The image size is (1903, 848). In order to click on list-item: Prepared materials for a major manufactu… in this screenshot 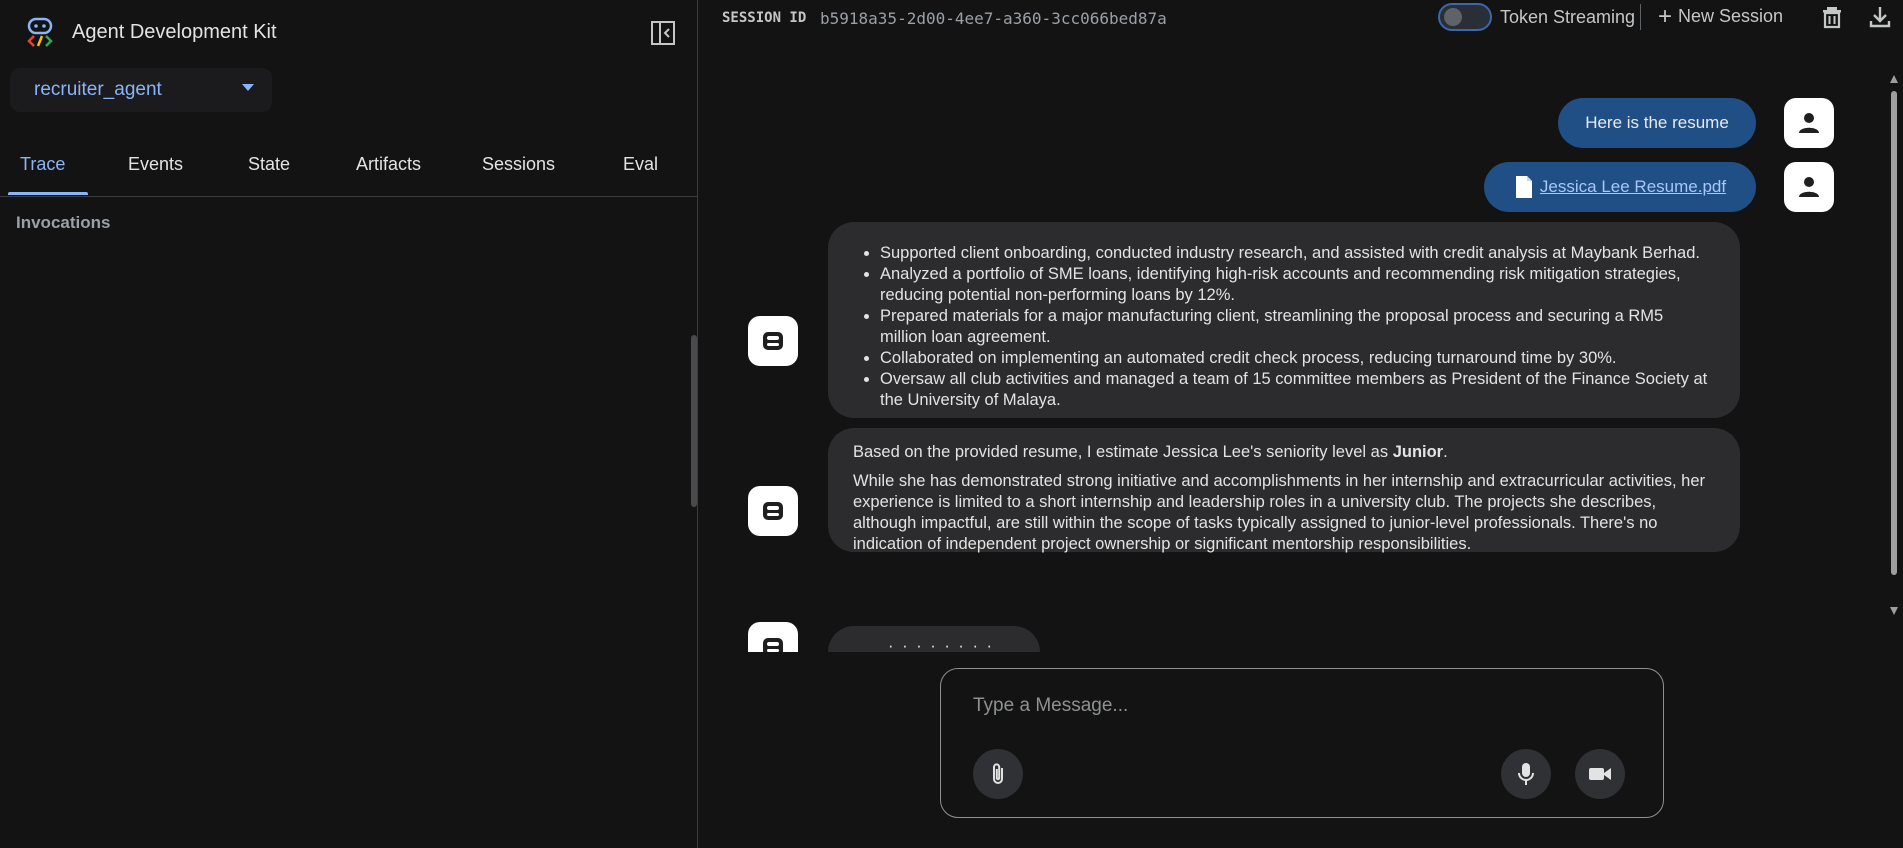, I will do `click(1296, 327)`.